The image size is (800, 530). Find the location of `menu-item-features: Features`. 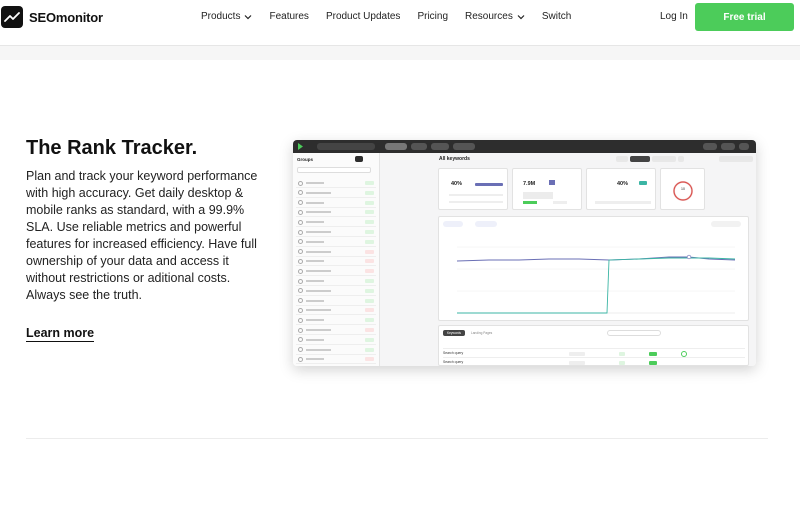

menu-item-features: Features is located at coordinates (288, 16).